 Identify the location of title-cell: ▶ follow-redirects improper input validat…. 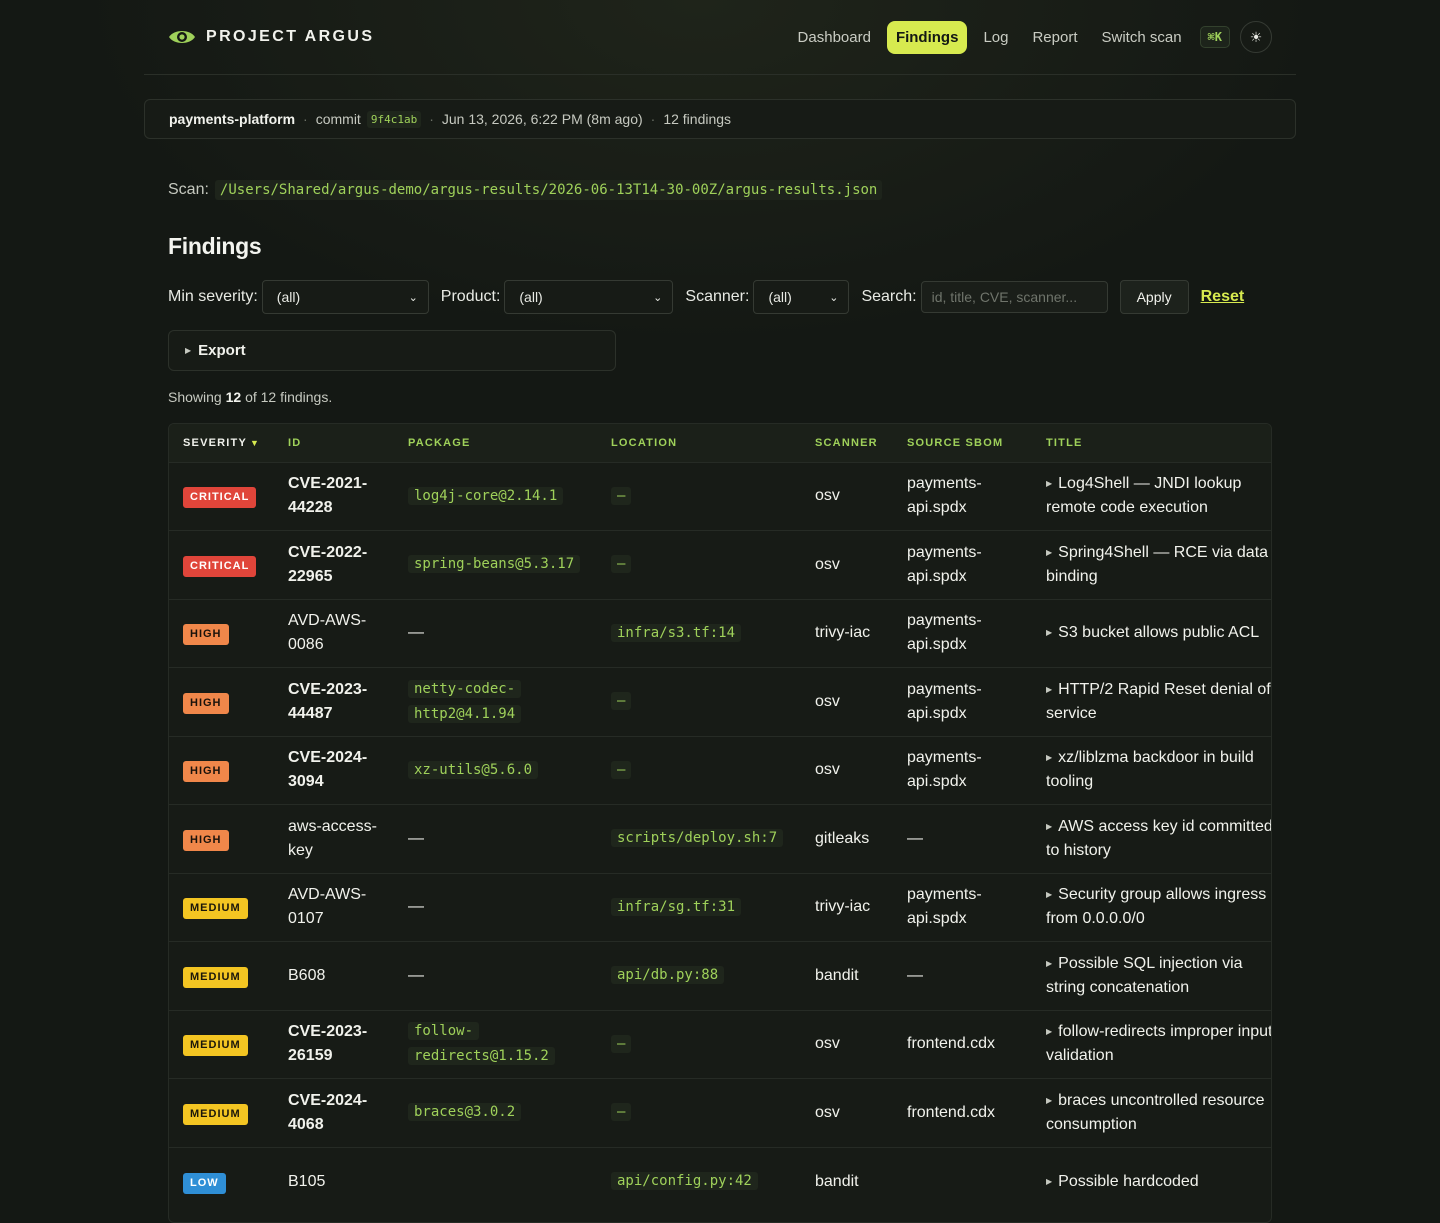
(1151, 1044).